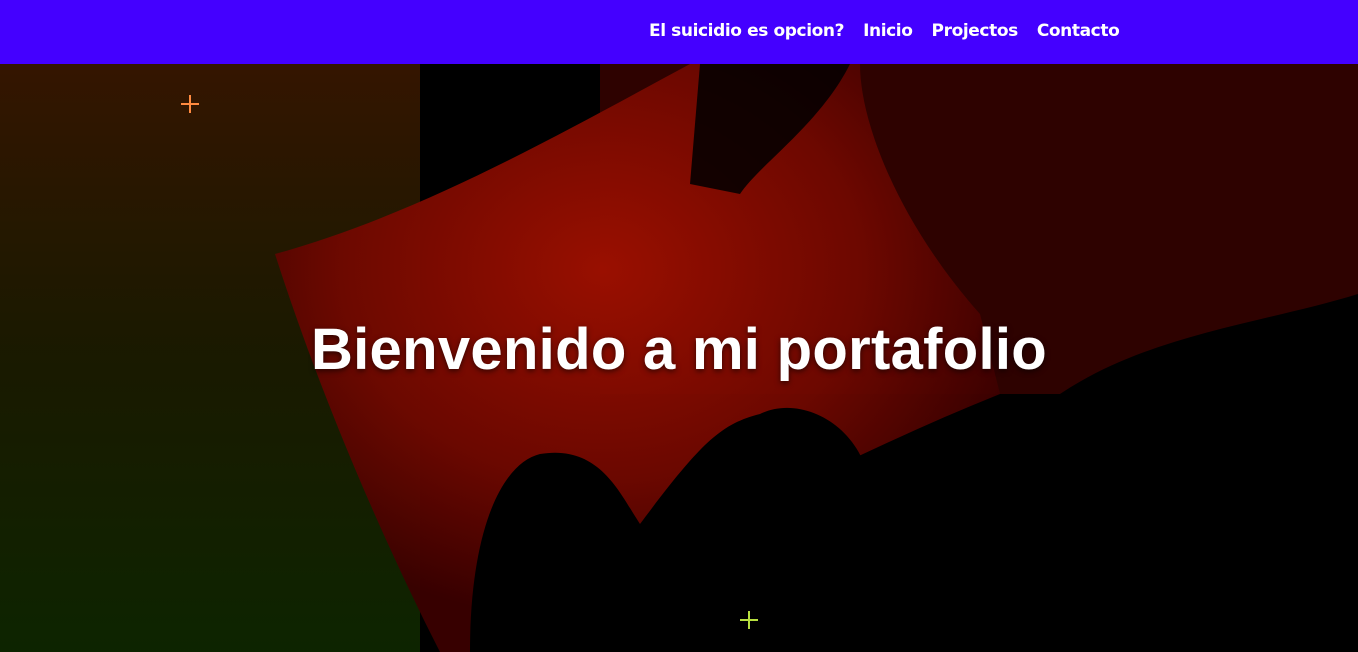  I want to click on hero-title: Bienvenido a mi portafolio, so click(679, 349).